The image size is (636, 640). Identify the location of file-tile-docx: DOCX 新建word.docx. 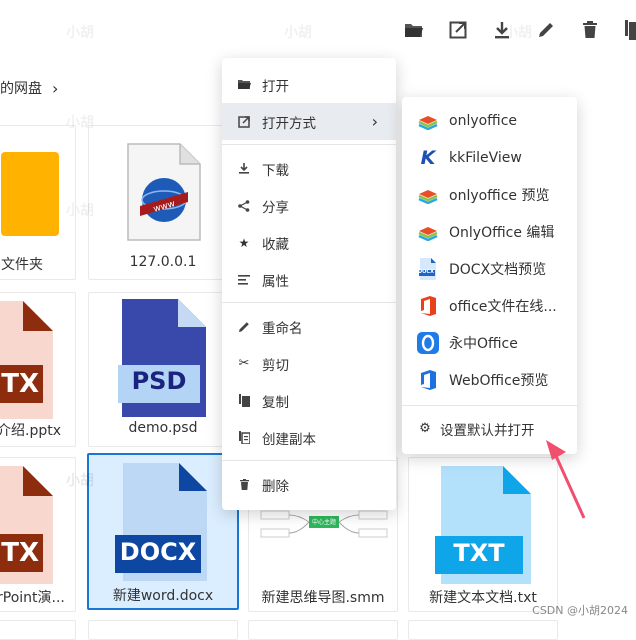
(163, 531).